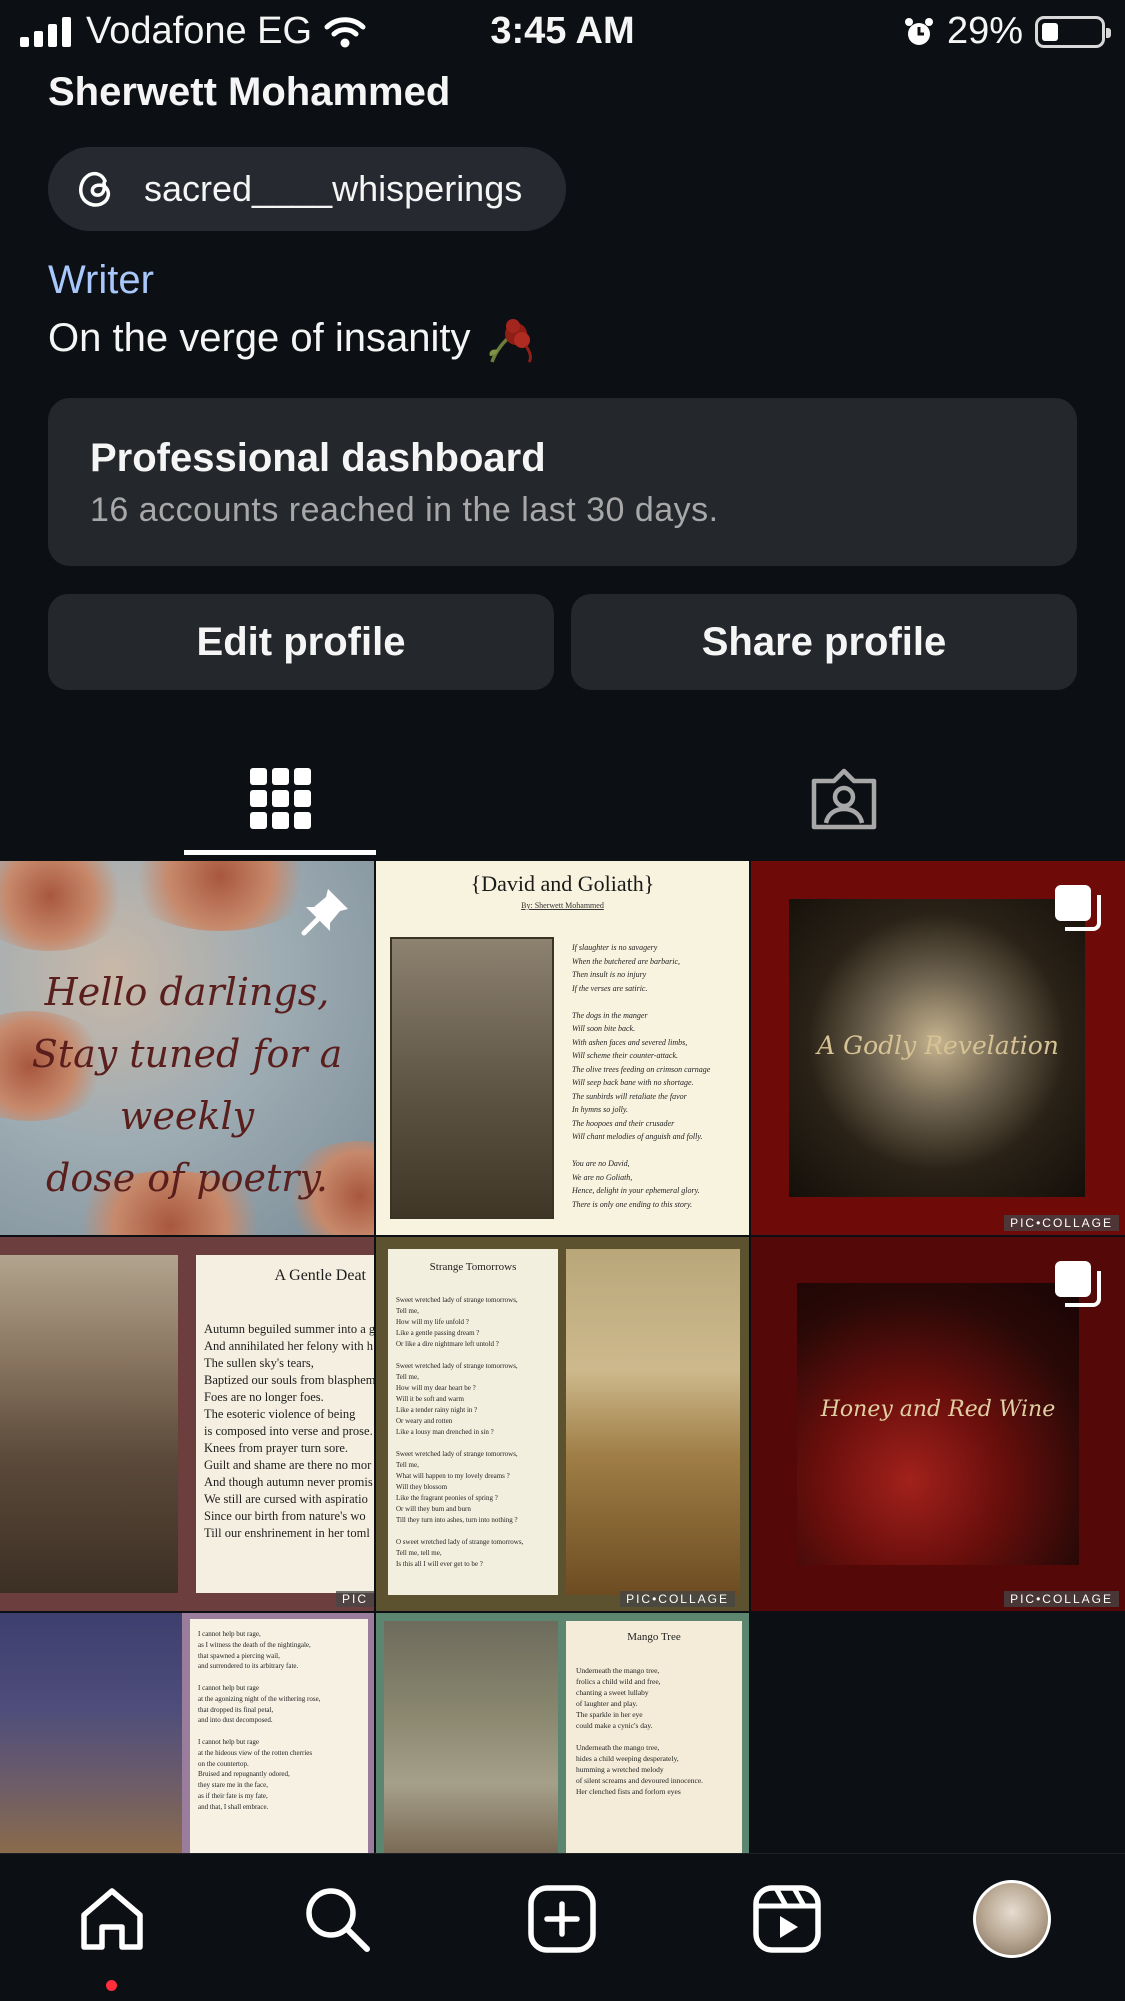 This screenshot has width=1125, height=2001. What do you see at coordinates (607, 1703) in the screenshot?
I see `poem-line: of laughter and play.` at bounding box center [607, 1703].